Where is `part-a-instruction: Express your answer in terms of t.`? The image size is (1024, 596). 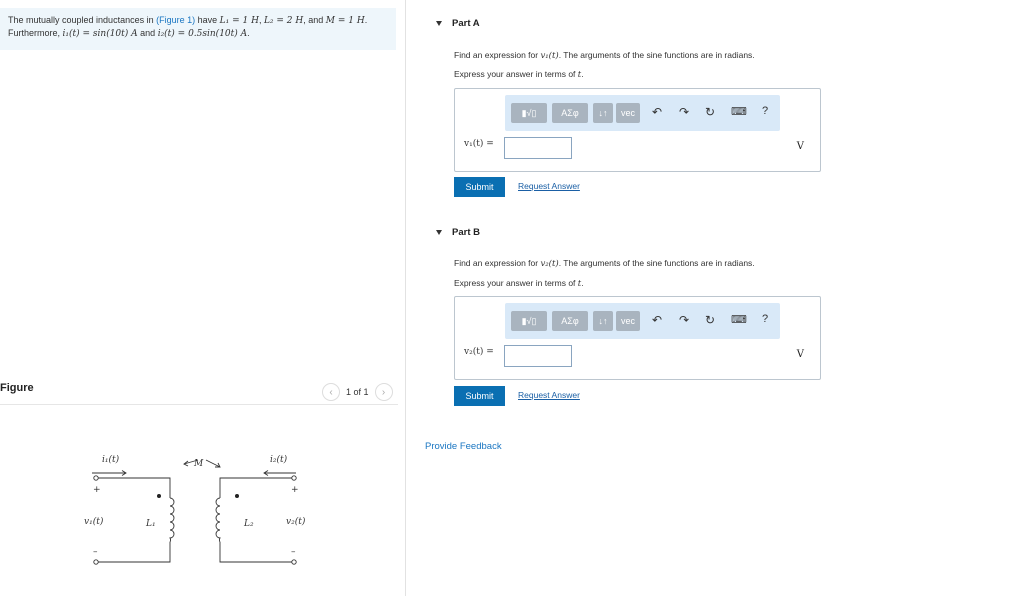 part-a-instruction: Express your answer in terms of t. is located at coordinates (519, 74).